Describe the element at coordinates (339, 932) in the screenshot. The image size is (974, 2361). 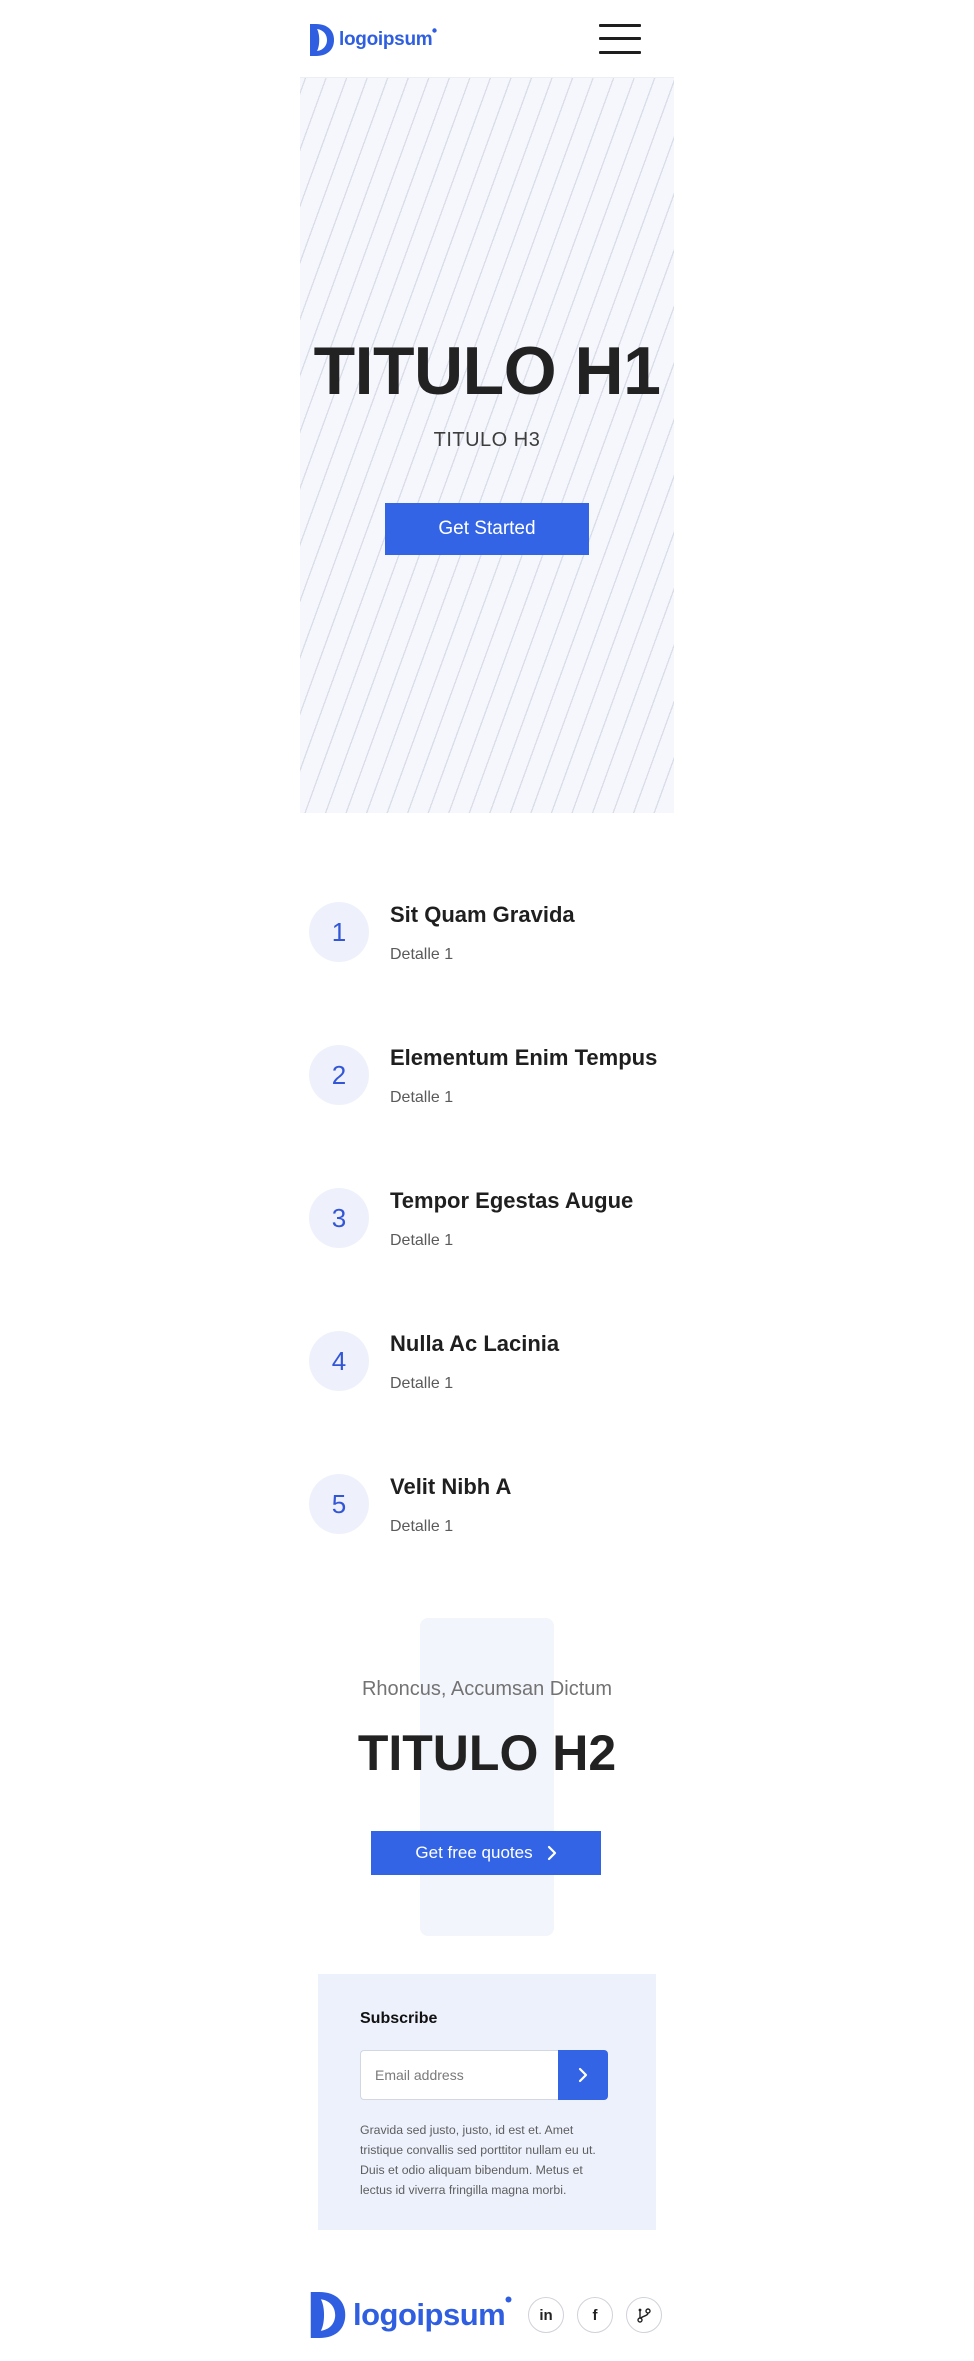
I see `step-number: 1` at that location.